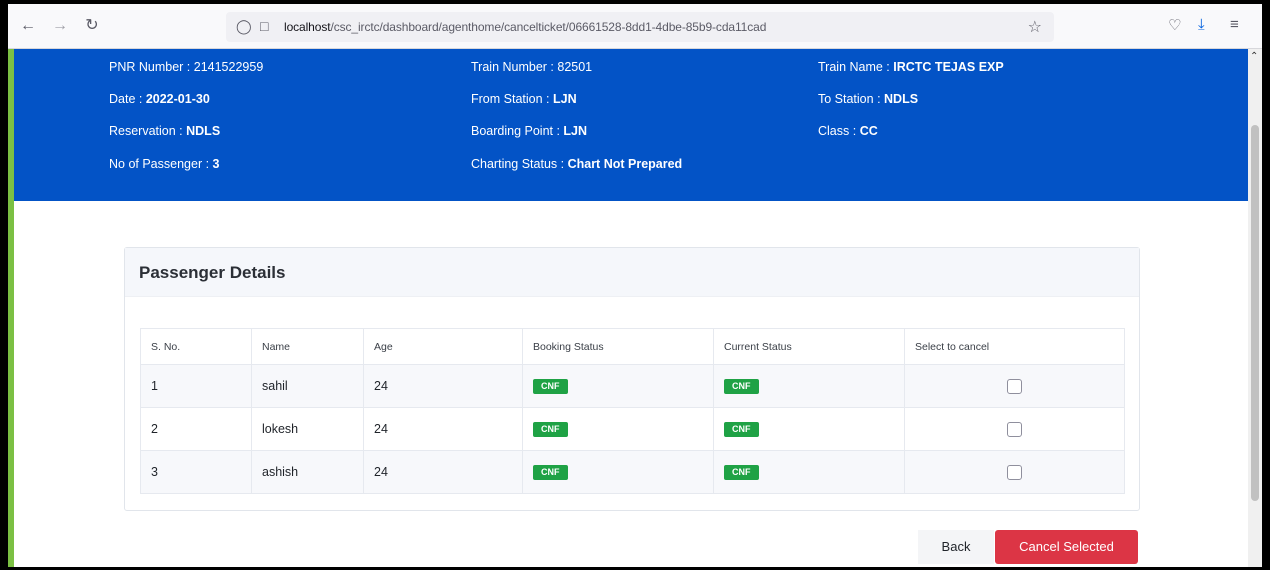 Image resolution: width=1270 pixels, height=570 pixels. I want to click on chevron-up-icon: ⌃, so click(1254, 56).